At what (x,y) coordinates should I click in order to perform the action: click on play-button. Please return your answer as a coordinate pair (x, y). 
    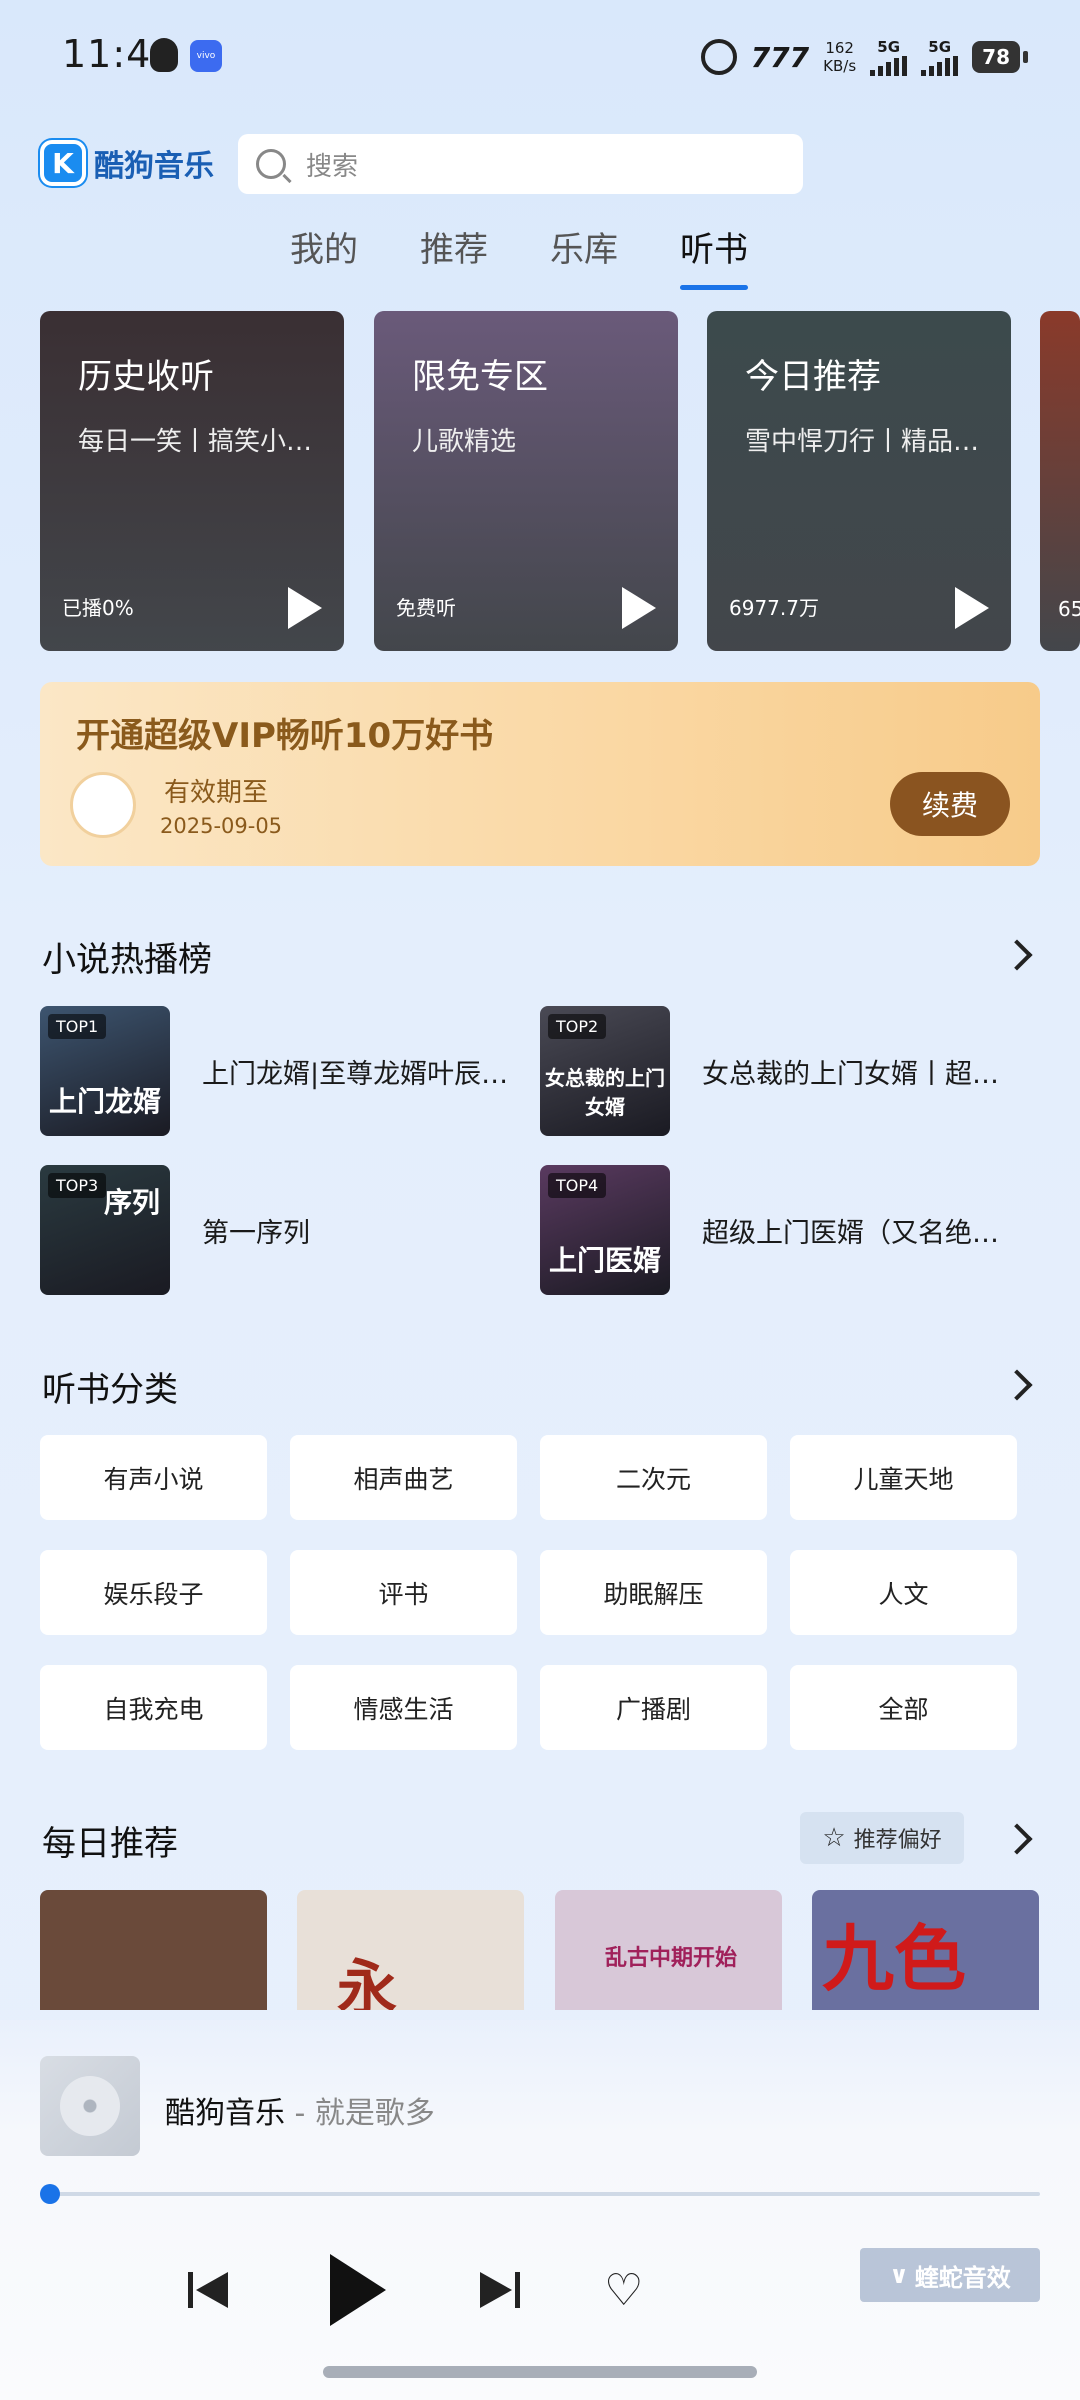
    Looking at the image, I should click on (358, 2290).